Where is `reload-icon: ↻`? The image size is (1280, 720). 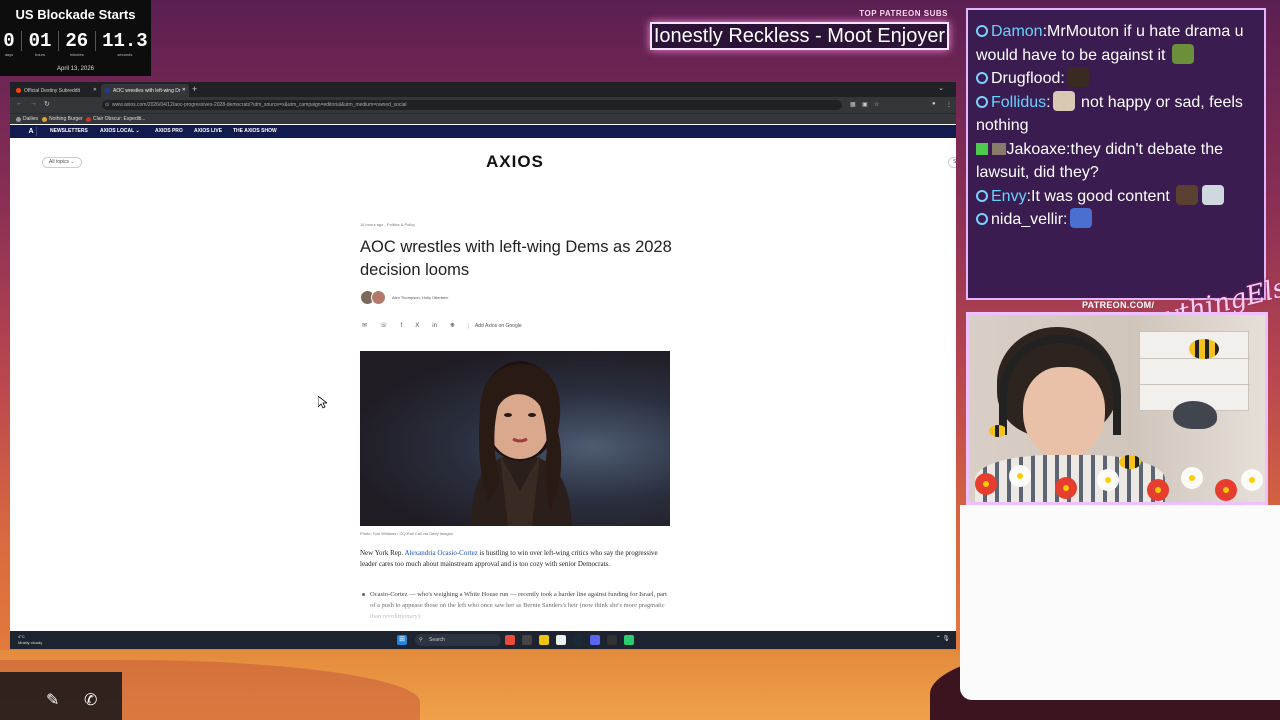 reload-icon: ↻ is located at coordinates (47, 104).